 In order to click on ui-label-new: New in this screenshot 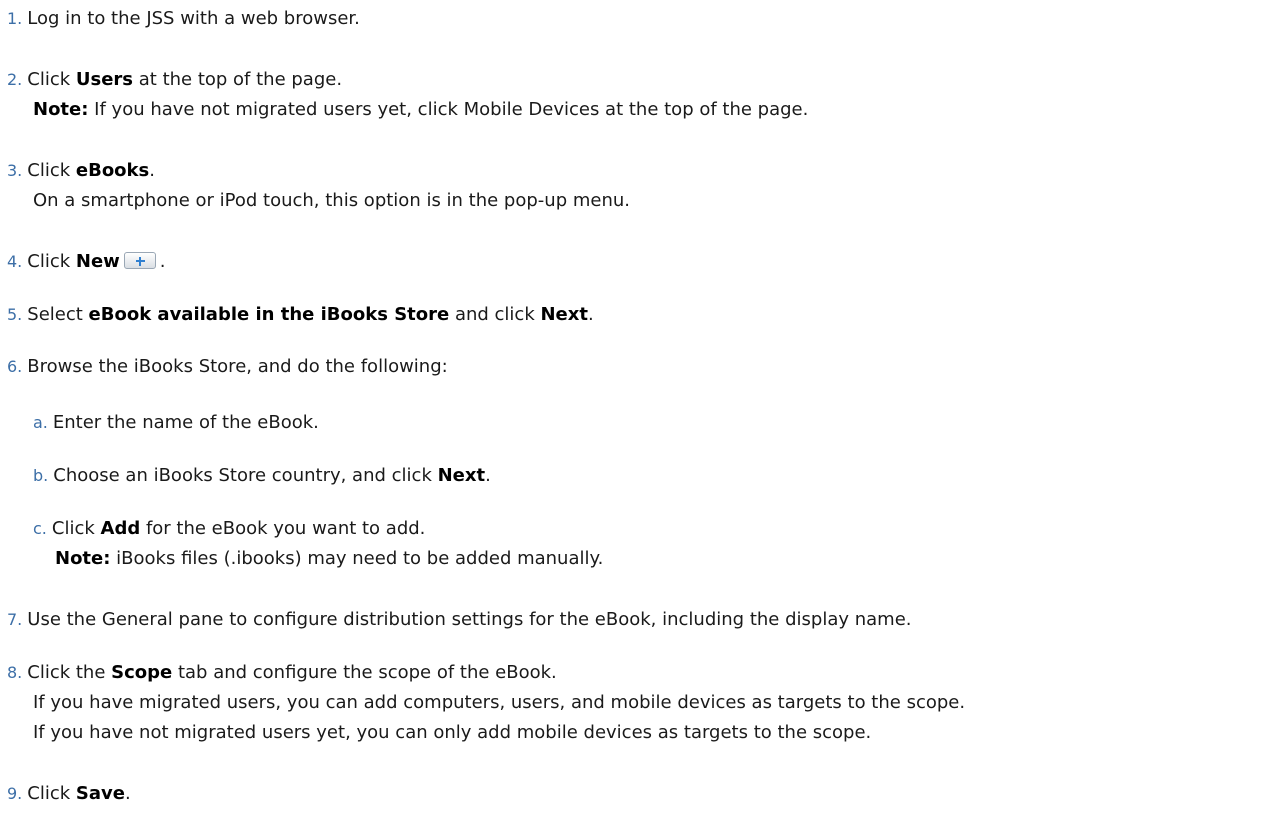, I will do `click(97, 261)`.